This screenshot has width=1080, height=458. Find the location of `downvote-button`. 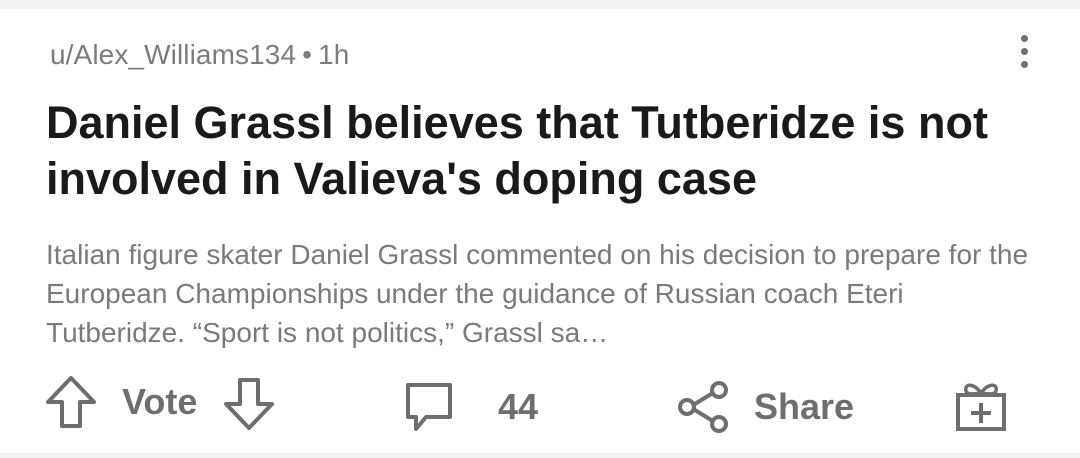

downvote-button is located at coordinates (249, 404).